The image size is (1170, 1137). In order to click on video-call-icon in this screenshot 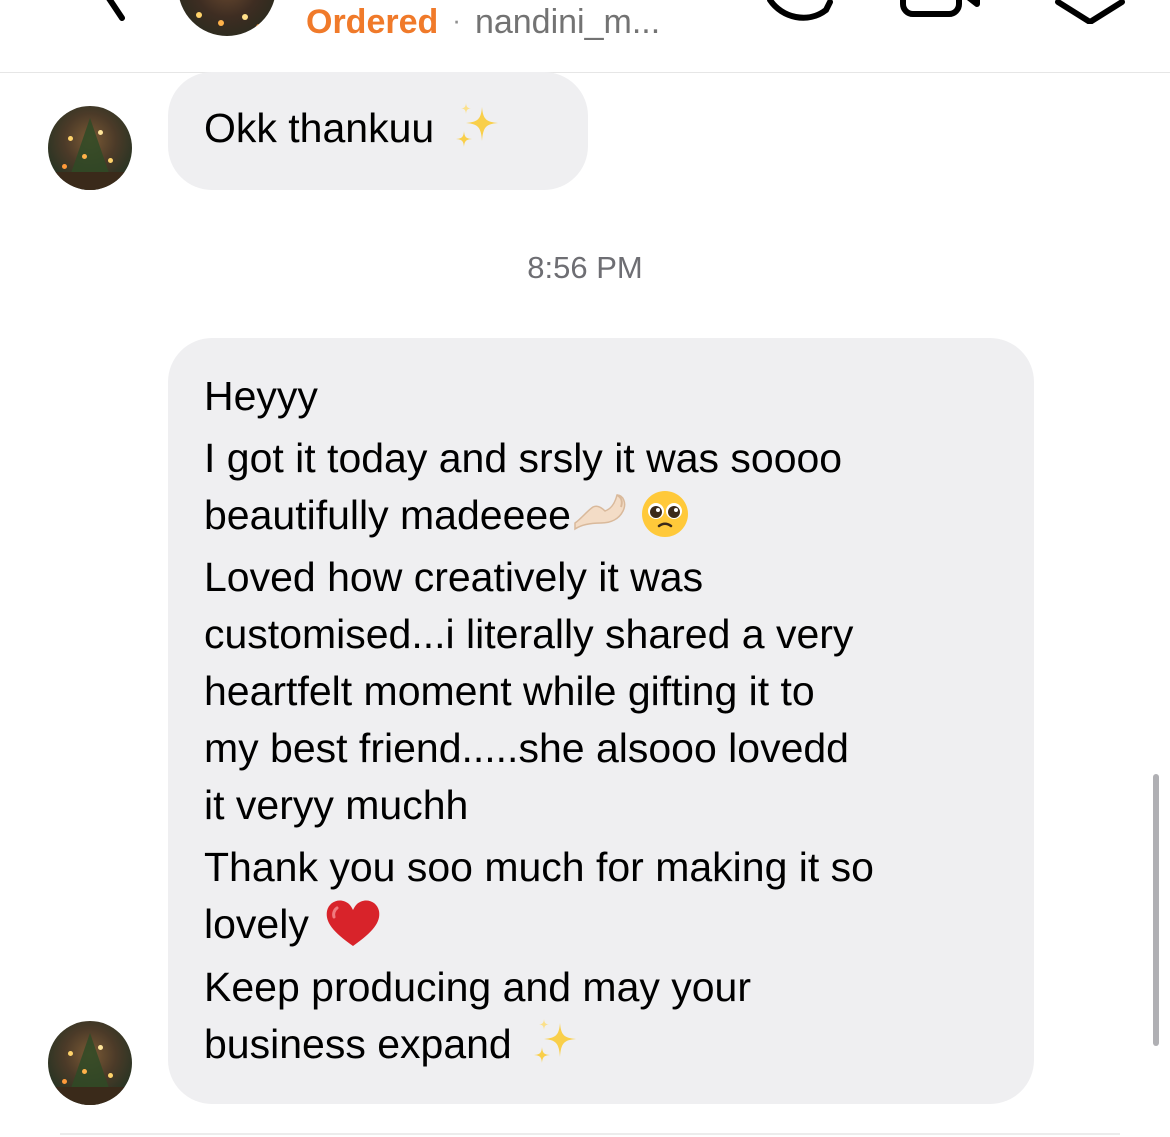, I will do `click(940, 12)`.